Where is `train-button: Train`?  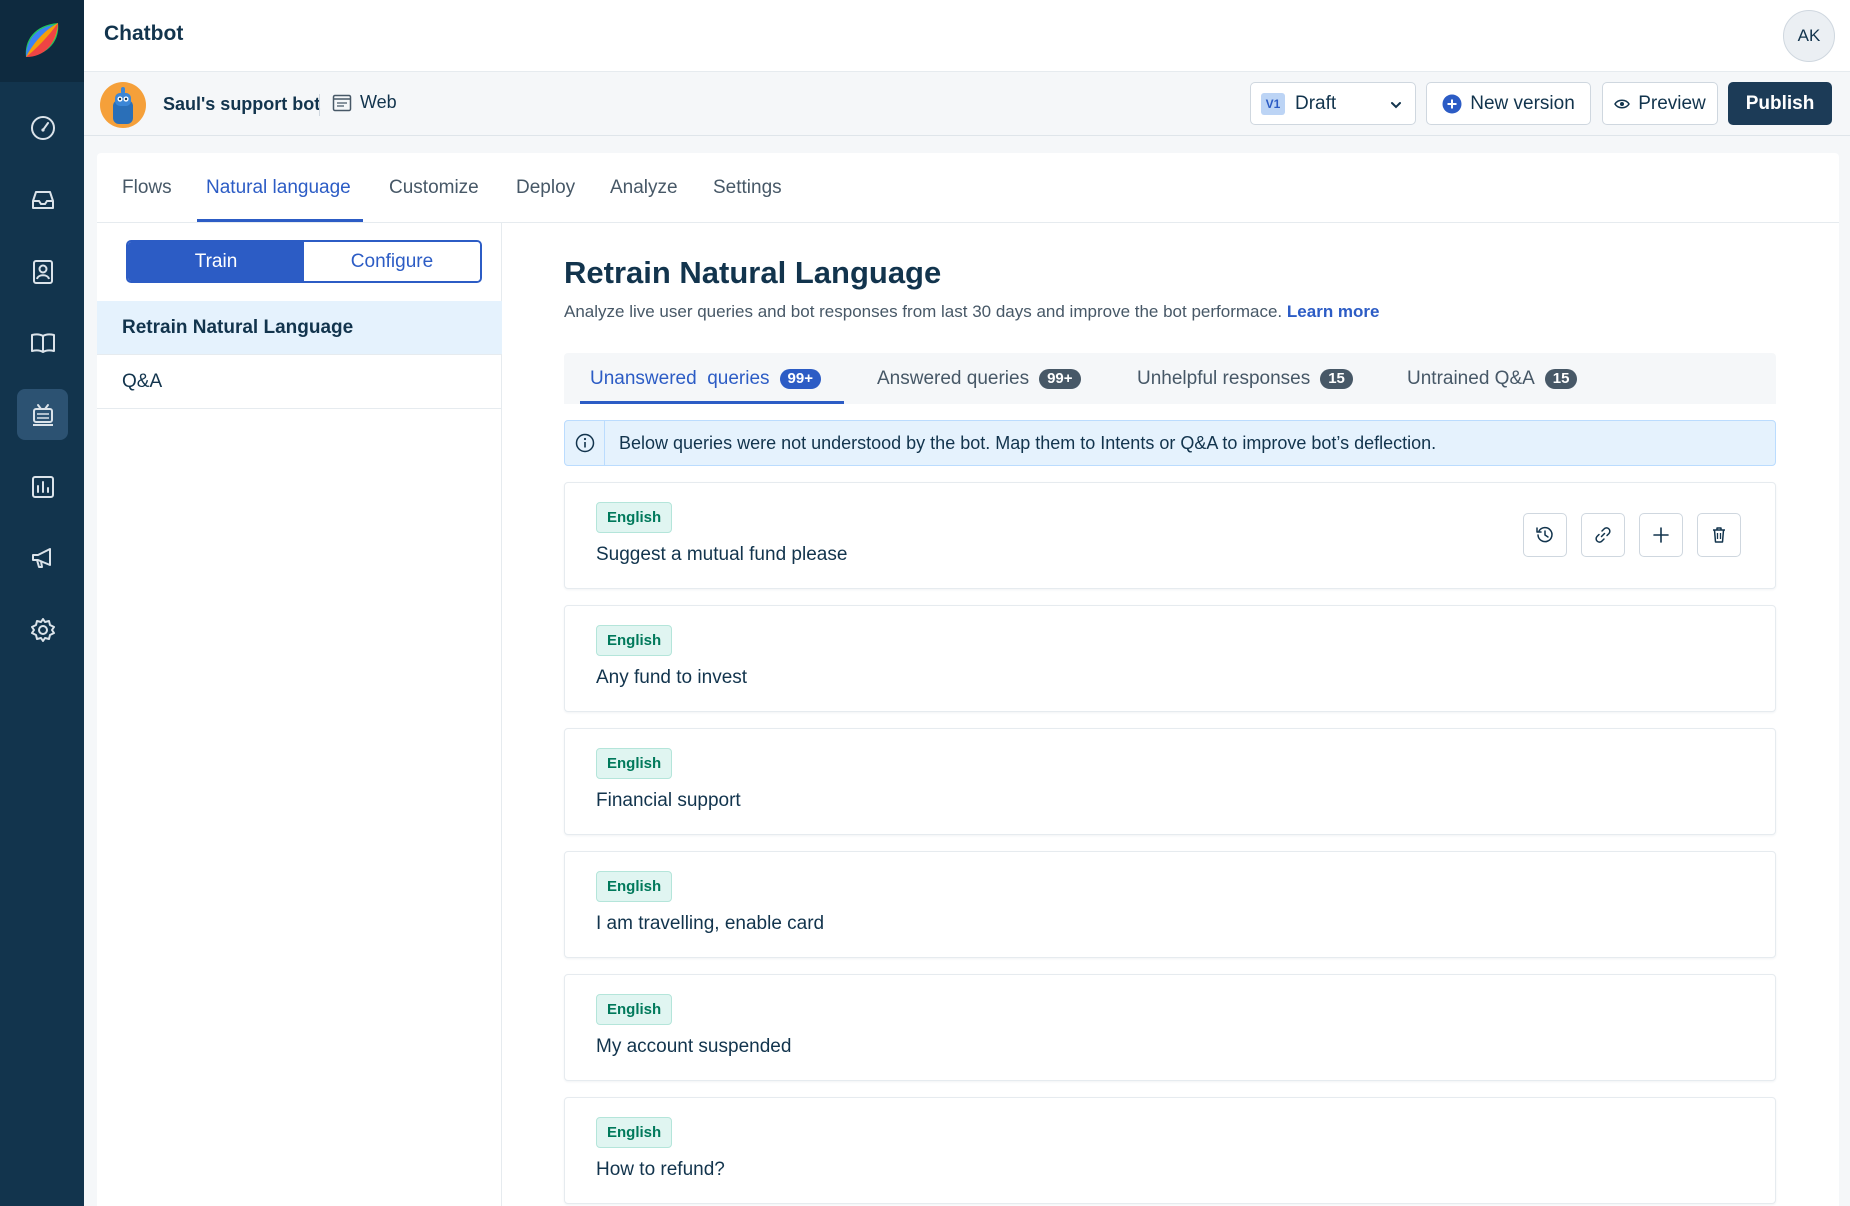 train-button: Train is located at coordinates (216, 261).